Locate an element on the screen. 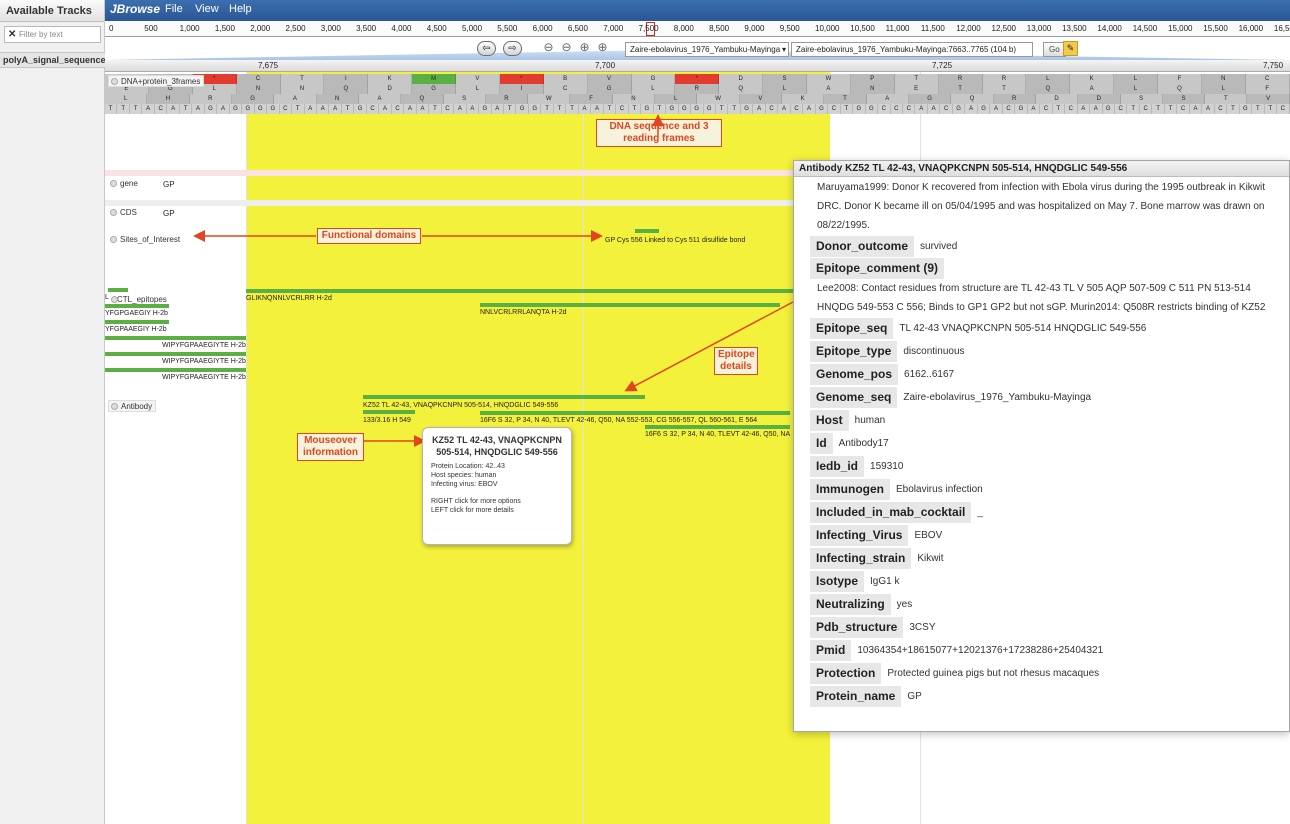 This screenshot has width=1290, height=824. field-name: Pmid is located at coordinates (831, 650).